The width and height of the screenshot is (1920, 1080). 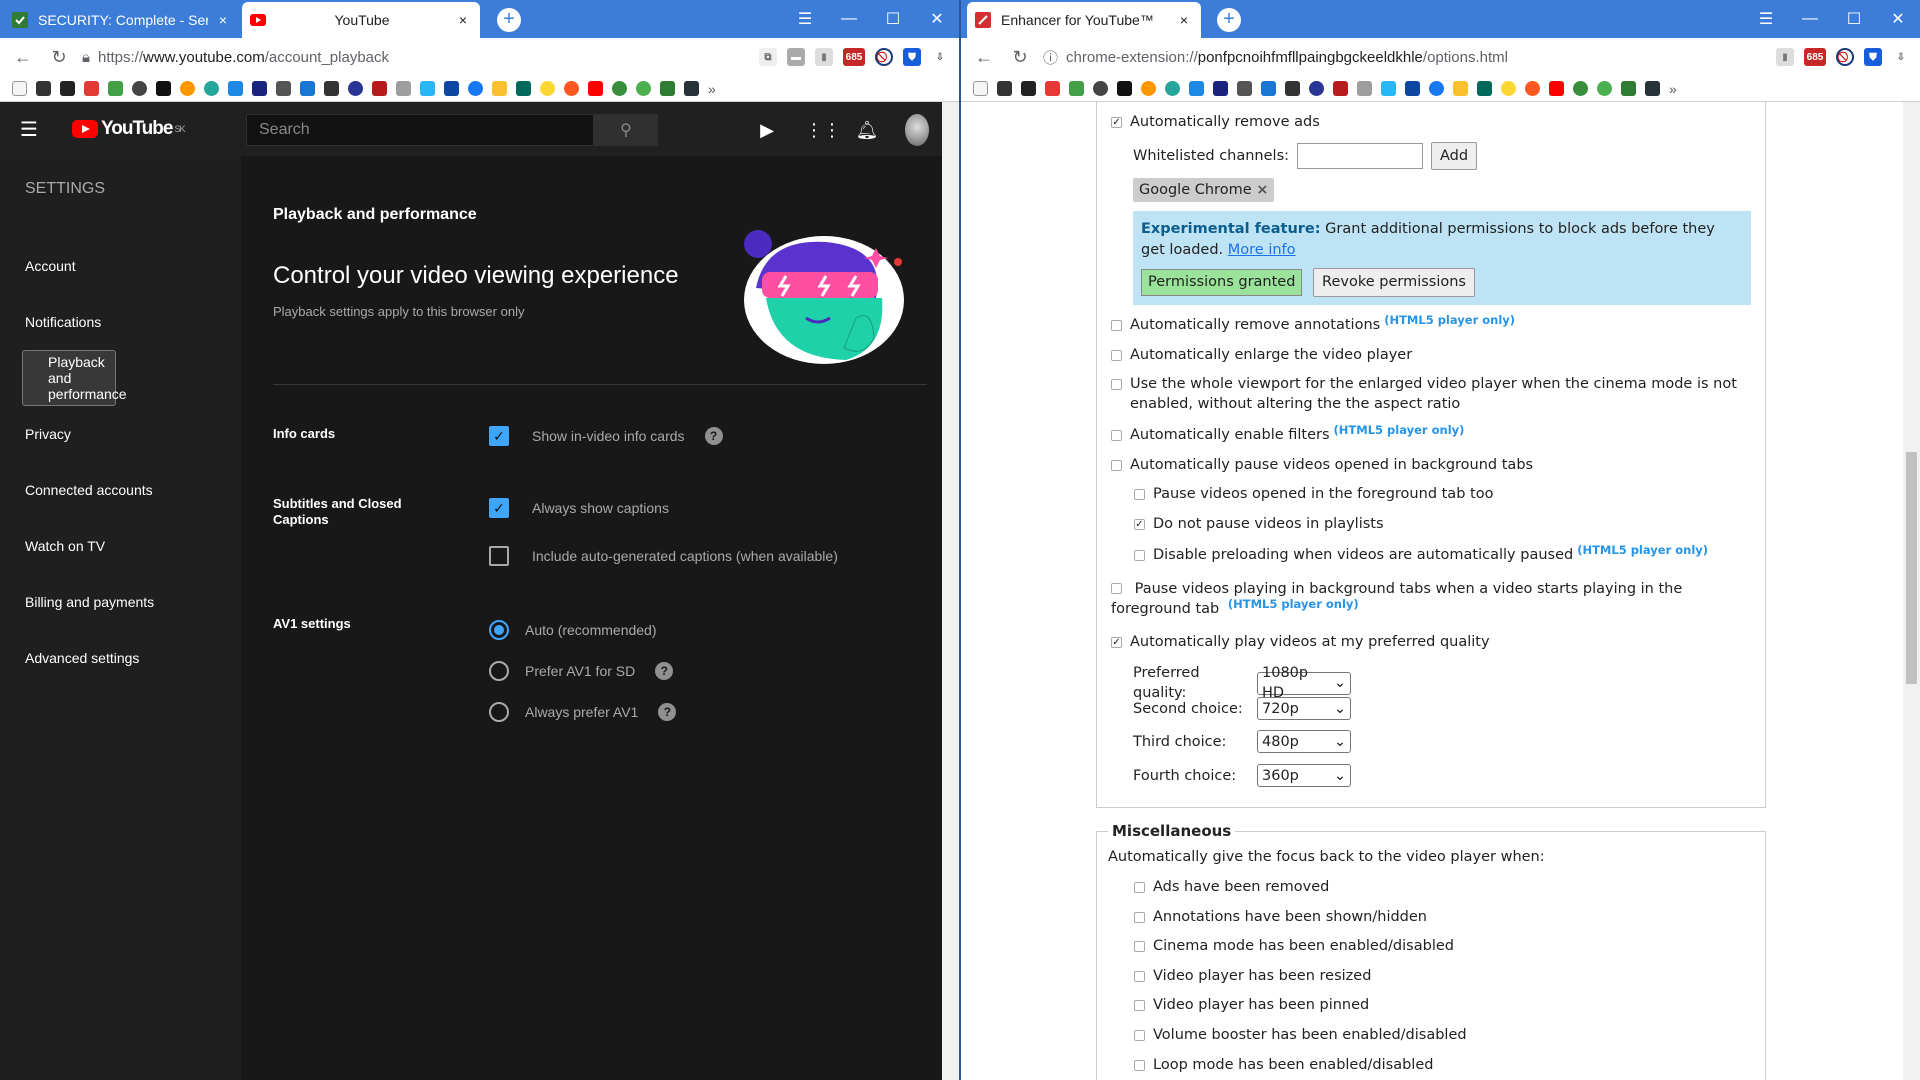 I want to click on help-icon: ?, so click(x=713, y=436).